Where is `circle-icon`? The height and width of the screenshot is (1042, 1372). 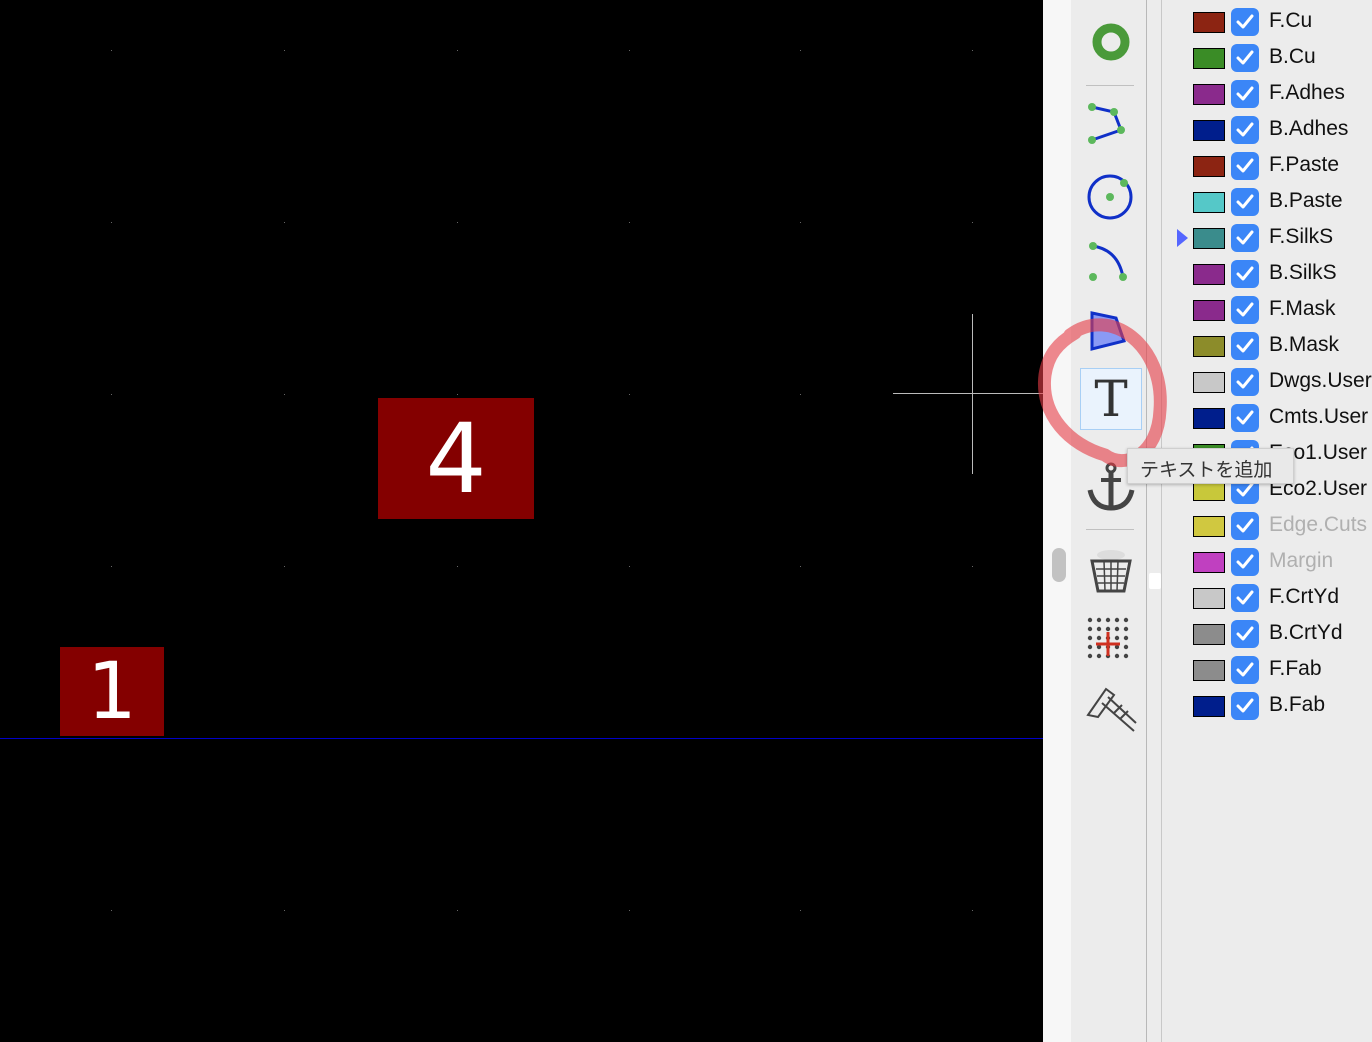
circle-icon is located at coordinates (1111, 196).